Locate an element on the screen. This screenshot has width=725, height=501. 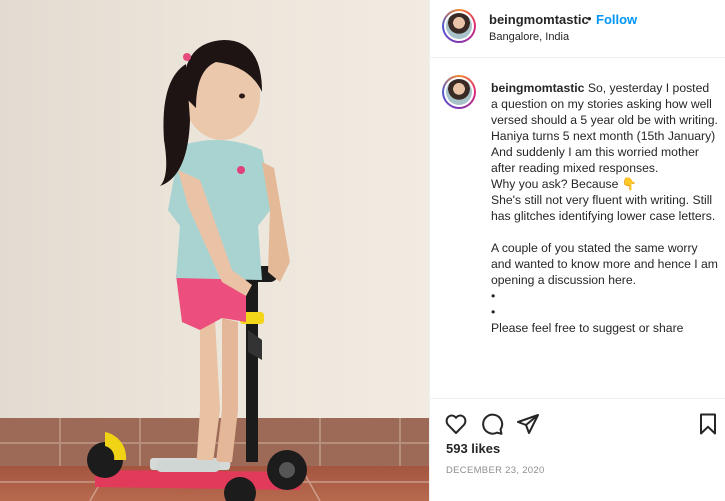
post-username: beingmomtastic is located at coordinates (539, 19).